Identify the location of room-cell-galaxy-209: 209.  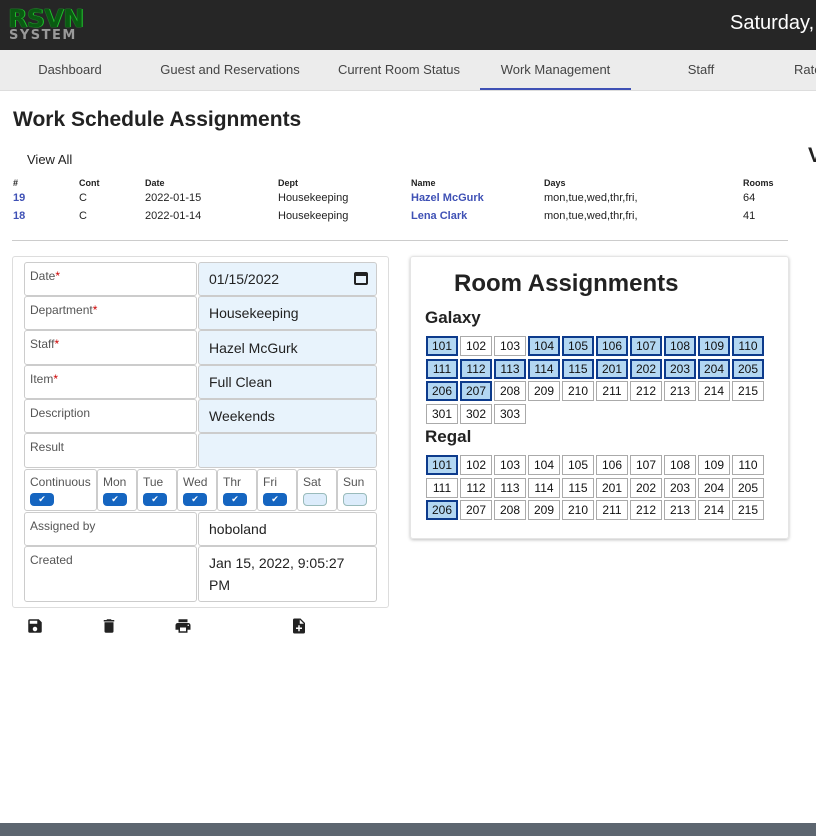
(544, 391).